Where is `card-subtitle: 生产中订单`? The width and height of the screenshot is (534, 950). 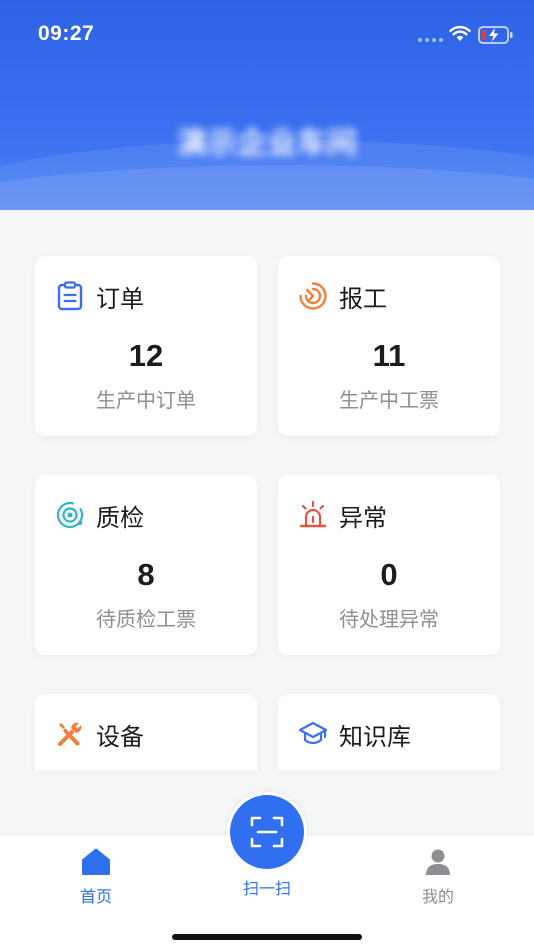 card-subtitle: 生产中订单 is located at coordinates (146, 400).